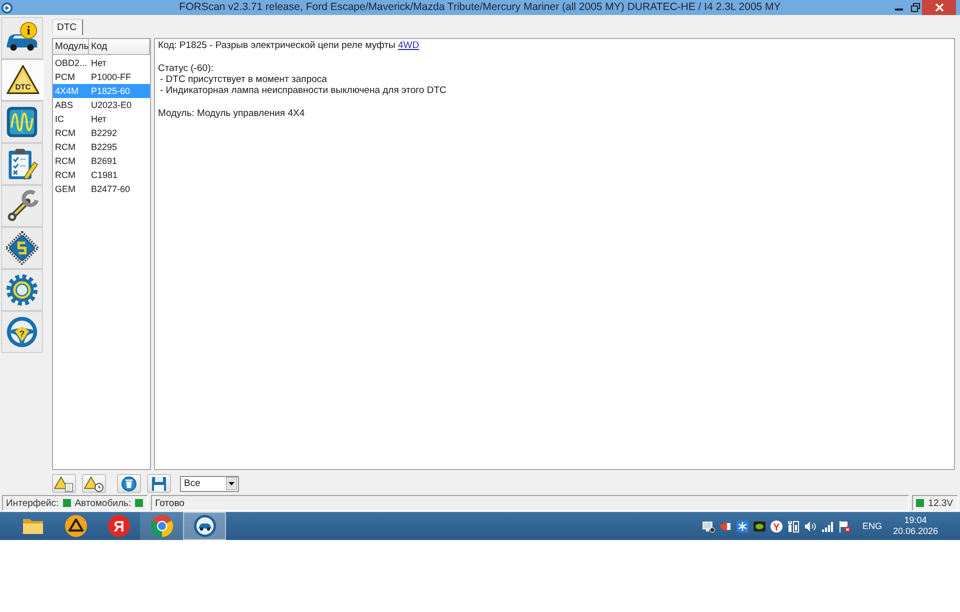 The height and width of the screenshot is (612, 960). What do you see at coordinates (777, 526) in the screenshot?
I see `letter-logo-icon: Y` at bounding box center [777, 526].